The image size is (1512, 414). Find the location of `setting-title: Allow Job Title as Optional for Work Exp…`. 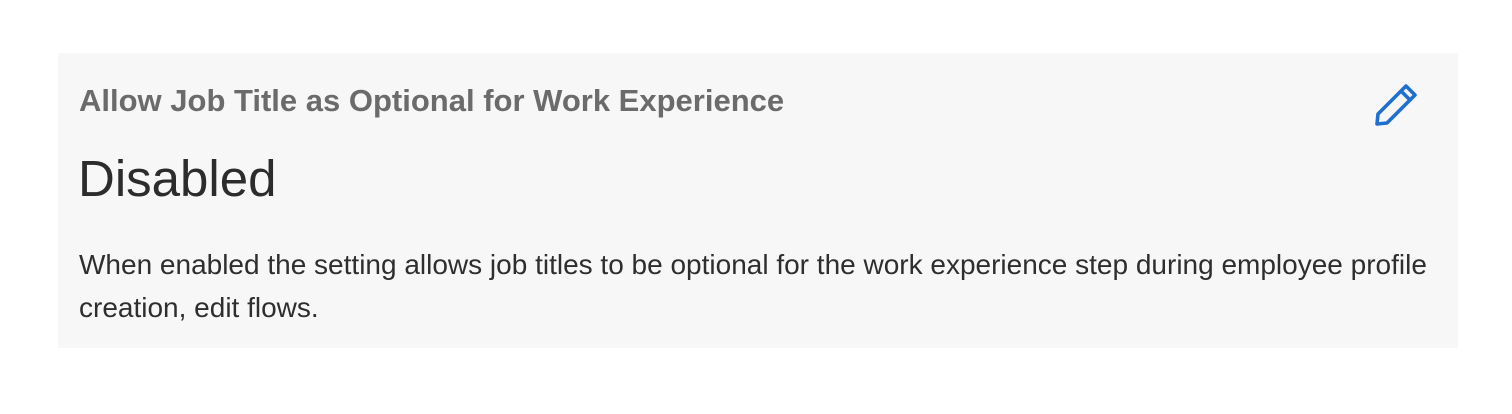

setting-title: Allow Job Title as Optional for Work Exp… is located at coordinates (432, 100).